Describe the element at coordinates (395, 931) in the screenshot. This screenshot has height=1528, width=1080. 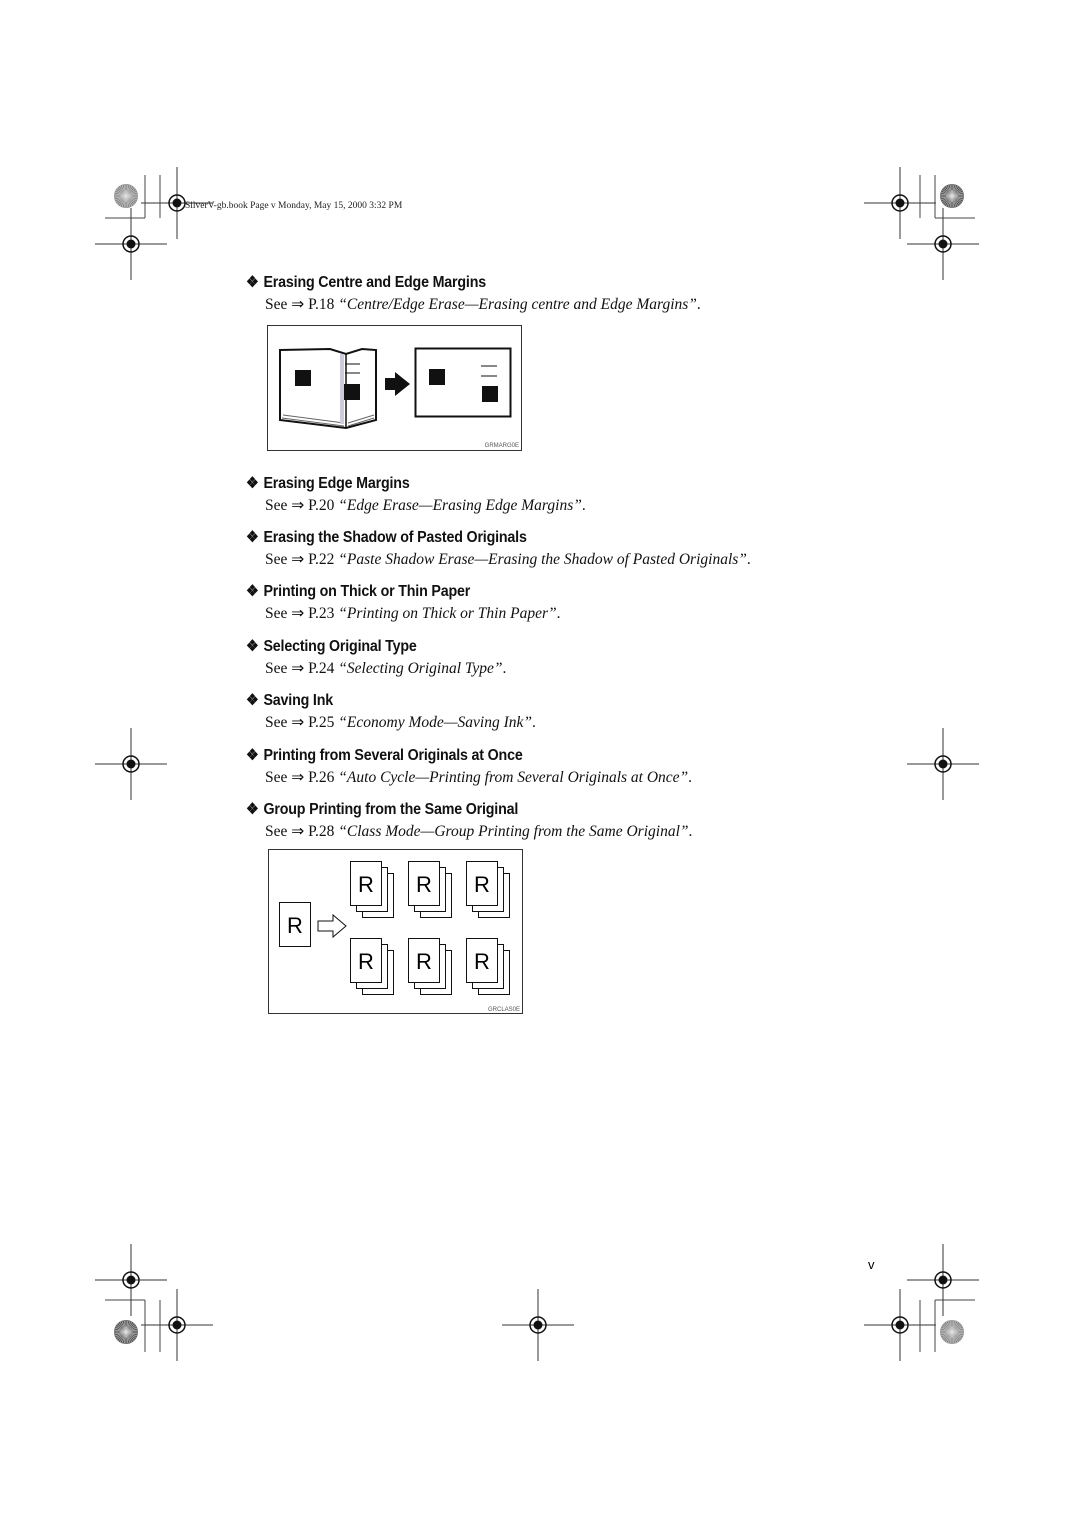
I see `figure-class-mode: R GRCLAS0E R R R R R R` at that location.